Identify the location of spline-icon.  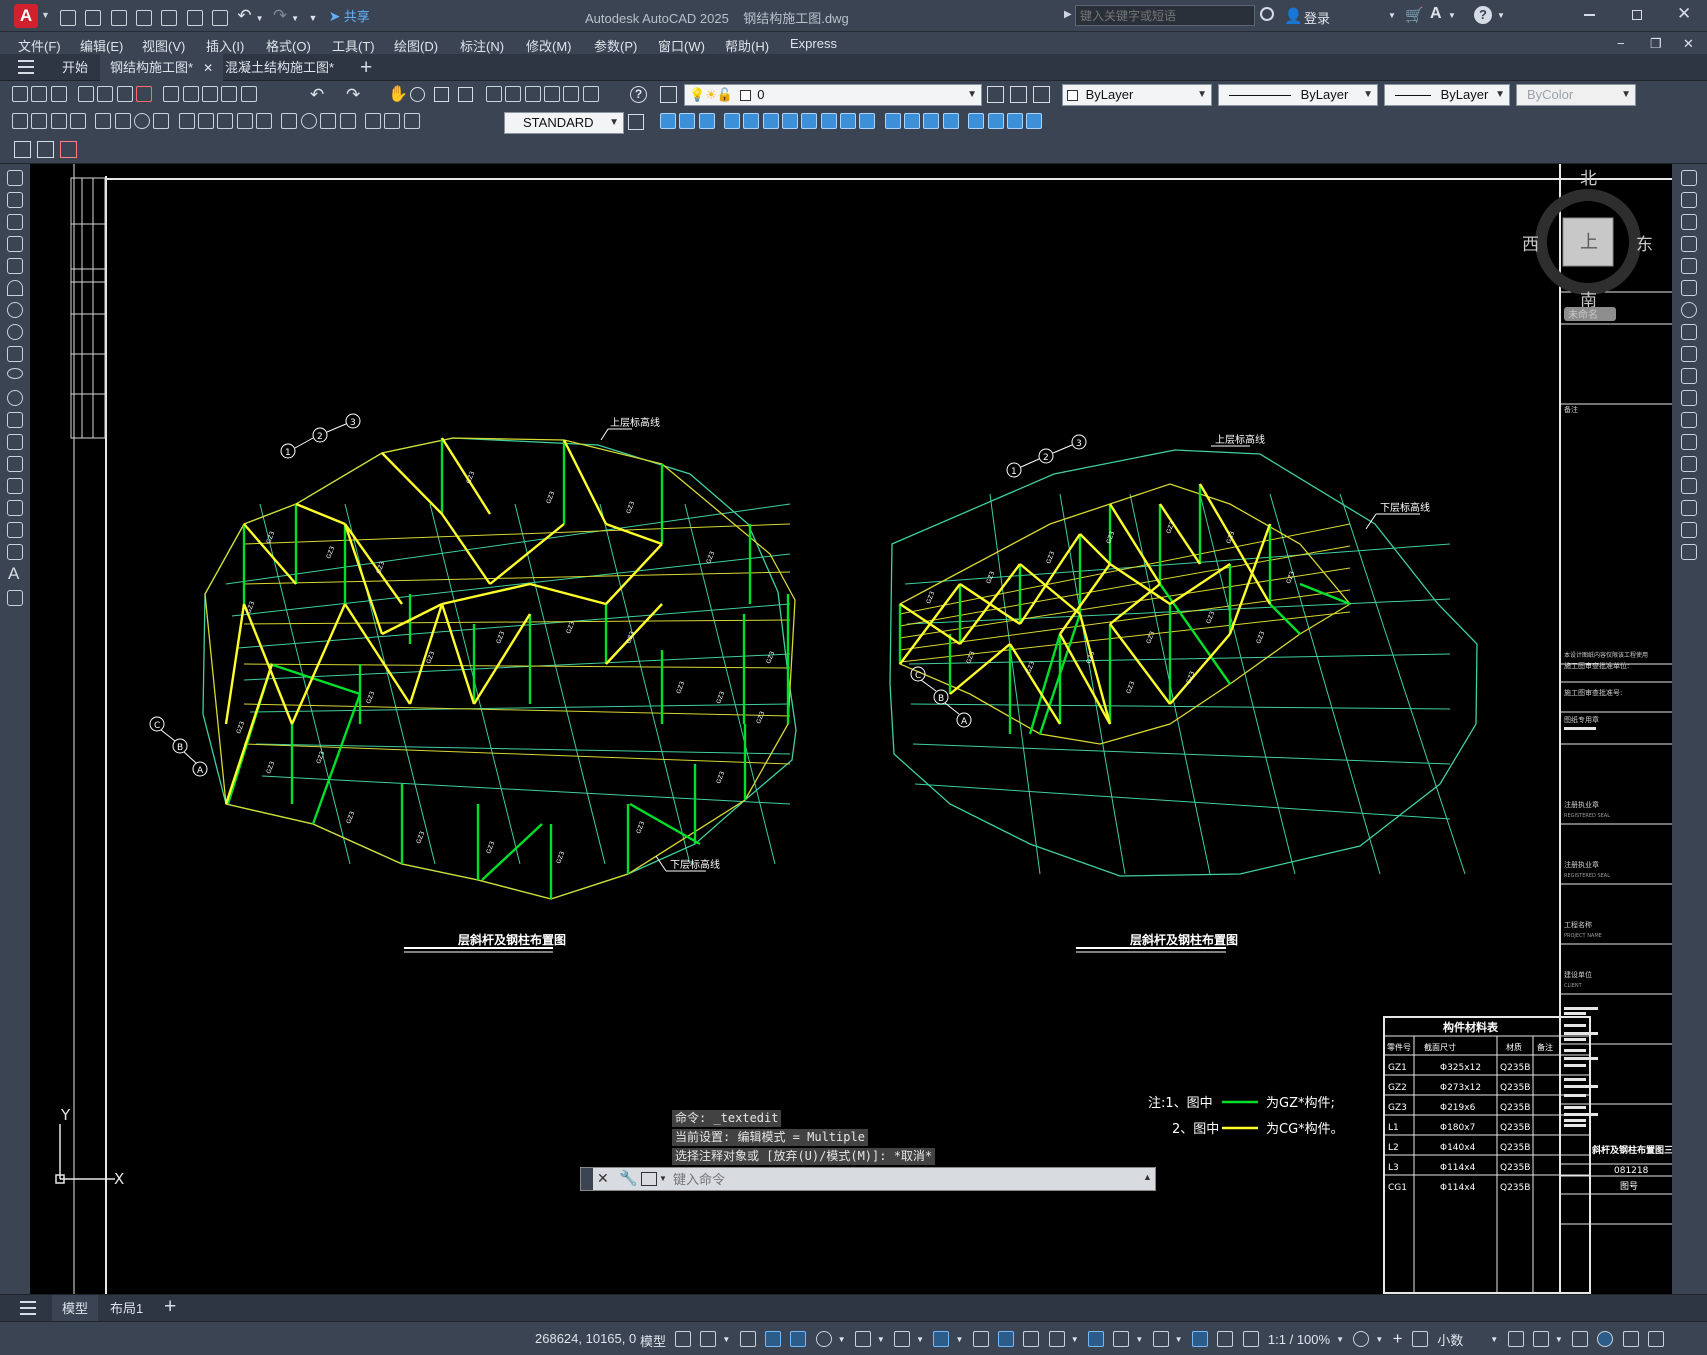
(15, 354).